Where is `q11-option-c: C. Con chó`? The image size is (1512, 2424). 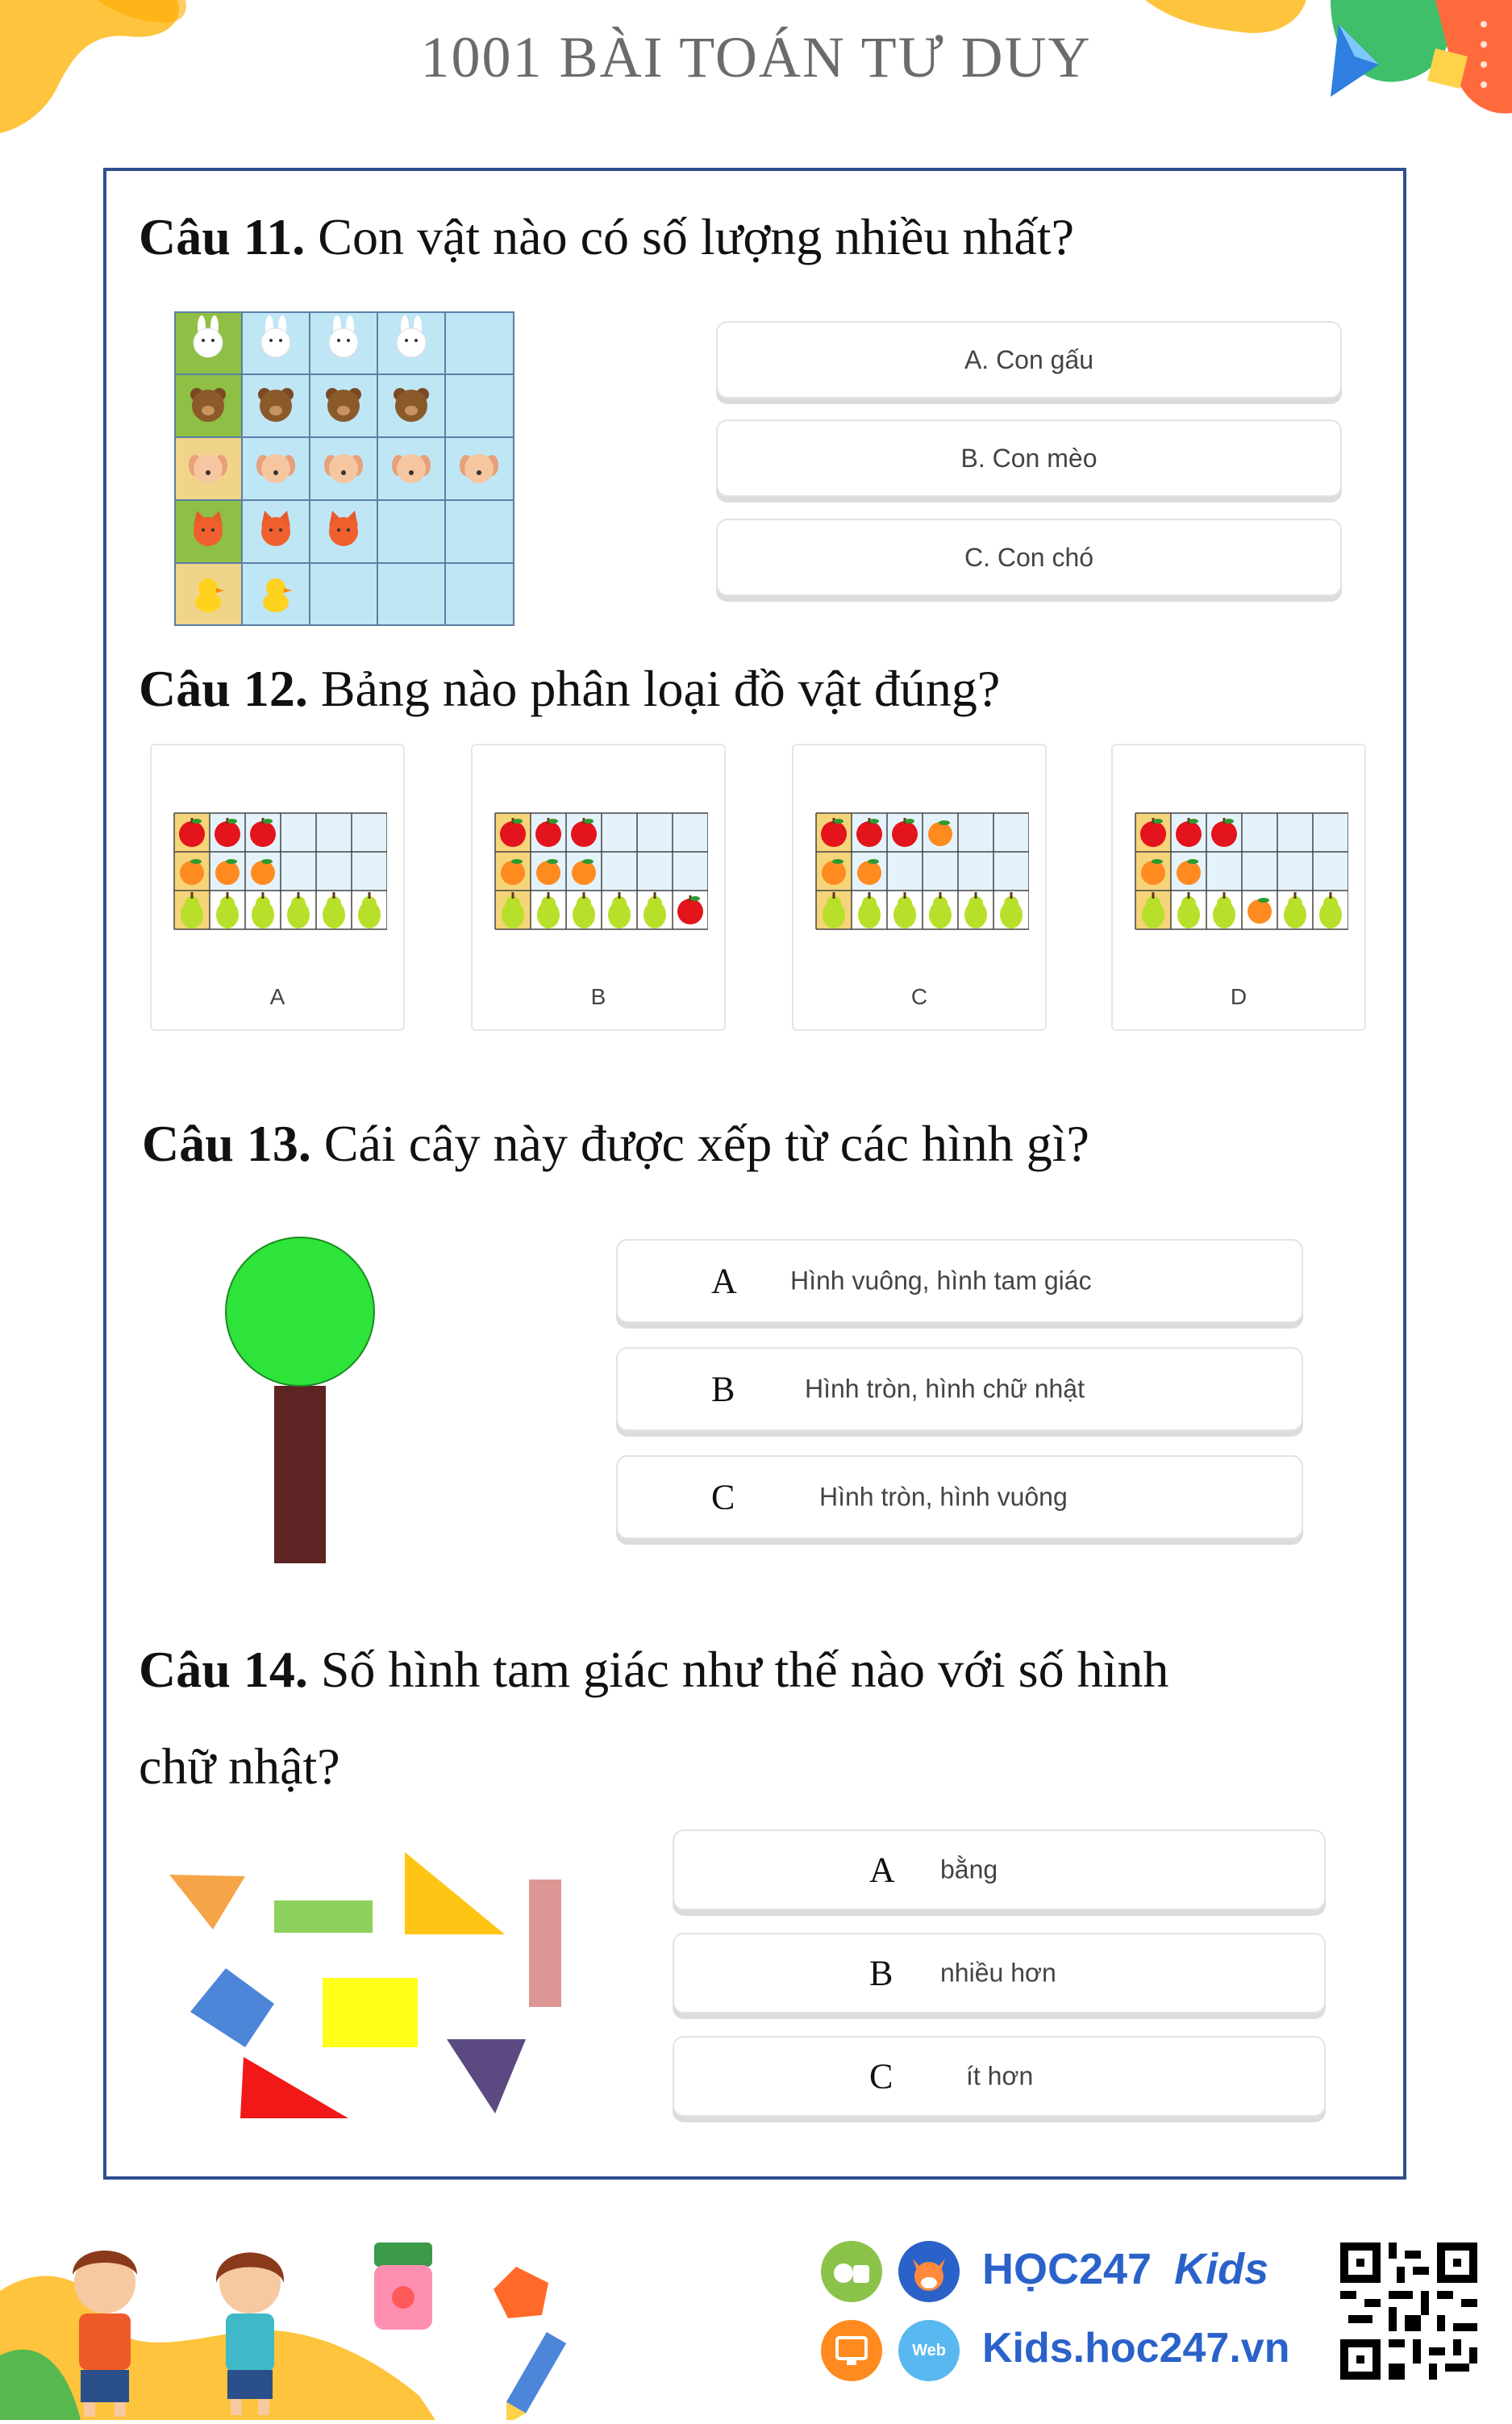
q11-option-c: C. Con chó is located at coordinates (1029, 558).